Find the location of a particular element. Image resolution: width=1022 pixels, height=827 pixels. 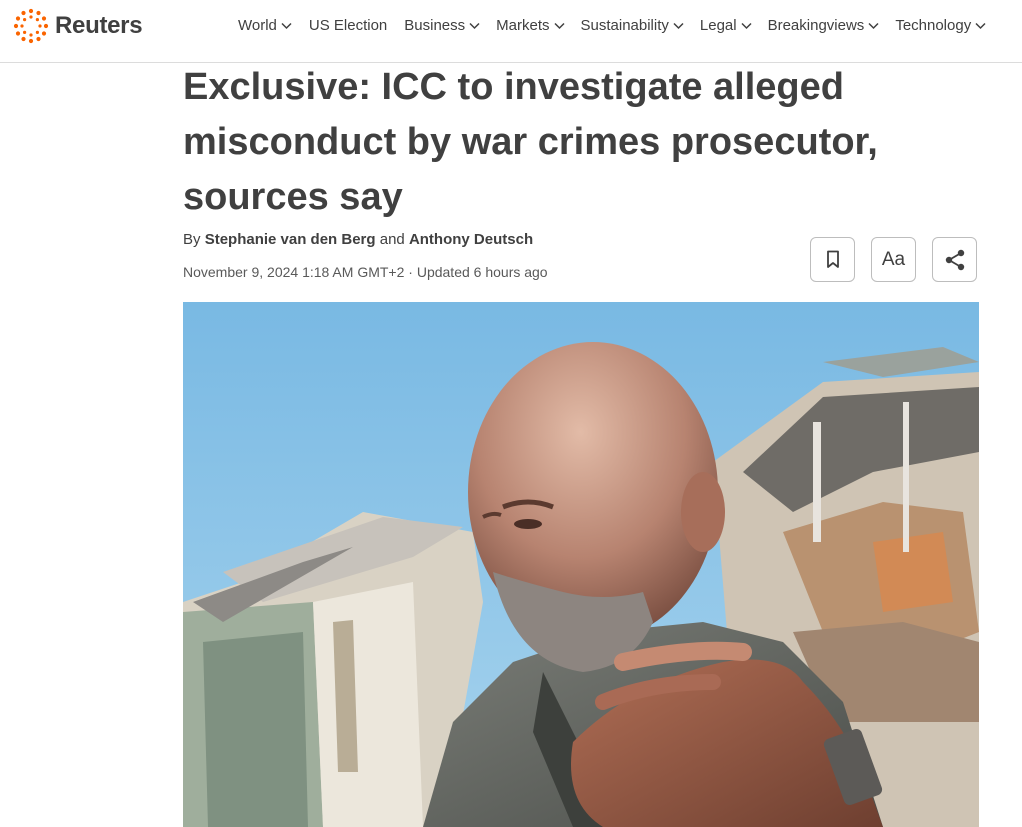

reuters-logo-icon is located at coordinates (31, 26).